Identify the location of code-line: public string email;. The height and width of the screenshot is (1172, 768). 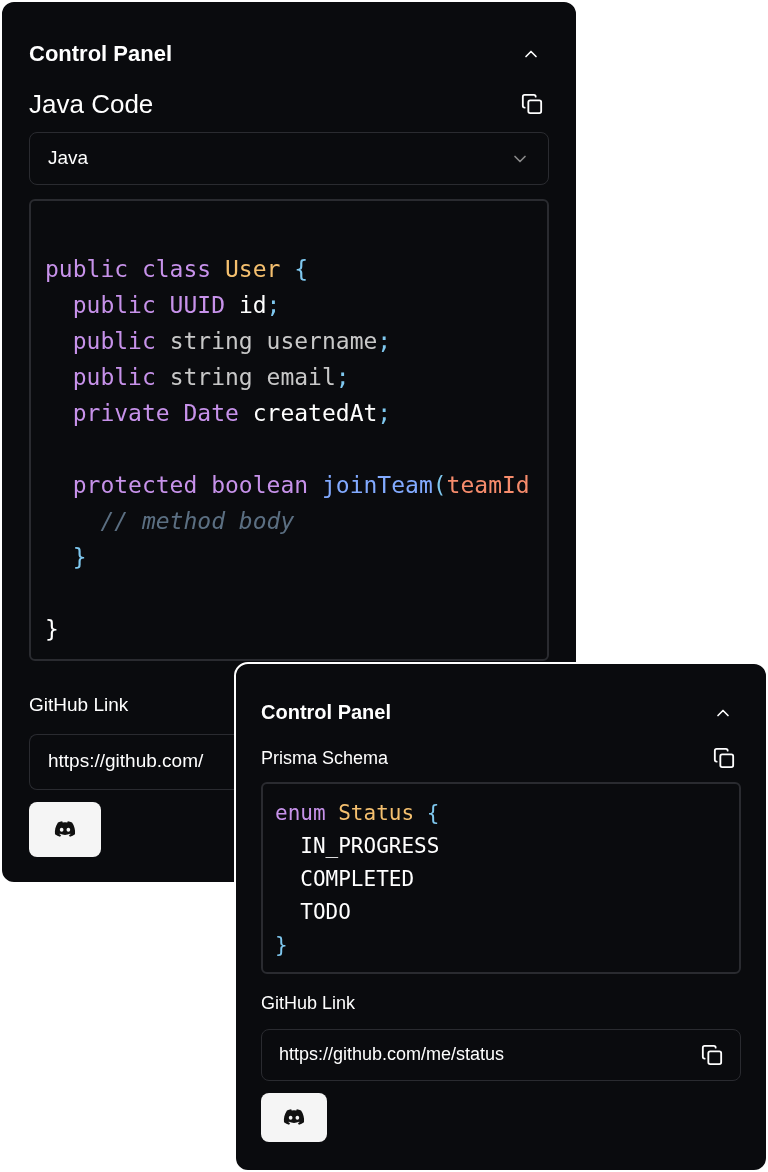
(211, 377).